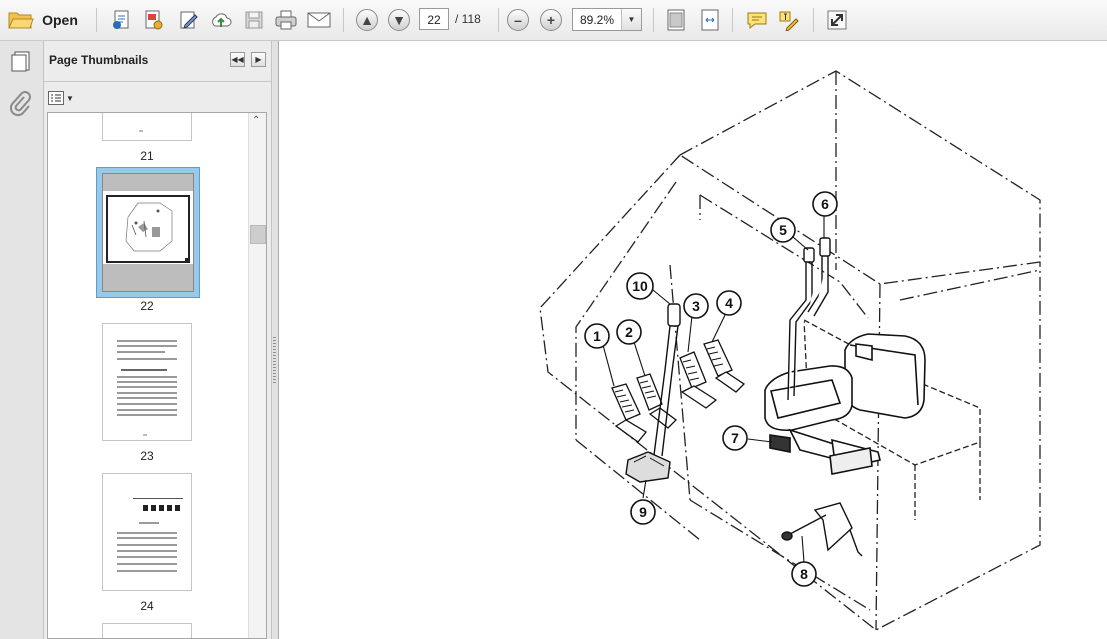 Image resolution: width=1107 pixels, height=639 pixels. I want to click on pages-icon, so click(20, 61).